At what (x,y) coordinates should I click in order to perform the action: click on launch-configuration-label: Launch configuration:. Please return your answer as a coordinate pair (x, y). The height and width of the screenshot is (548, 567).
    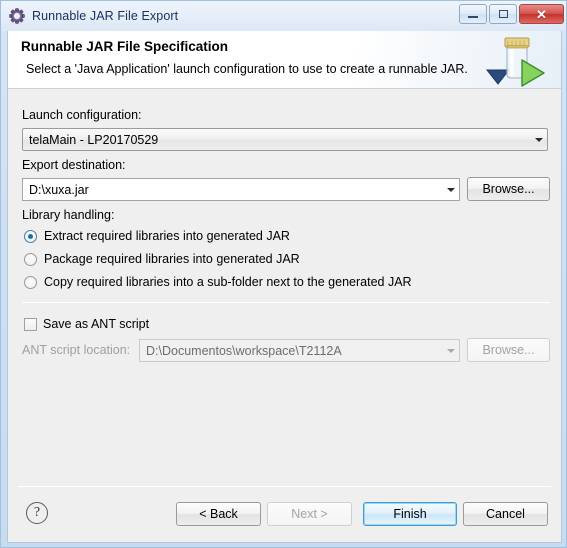
    Looking at the image, I should click on (82, 115).